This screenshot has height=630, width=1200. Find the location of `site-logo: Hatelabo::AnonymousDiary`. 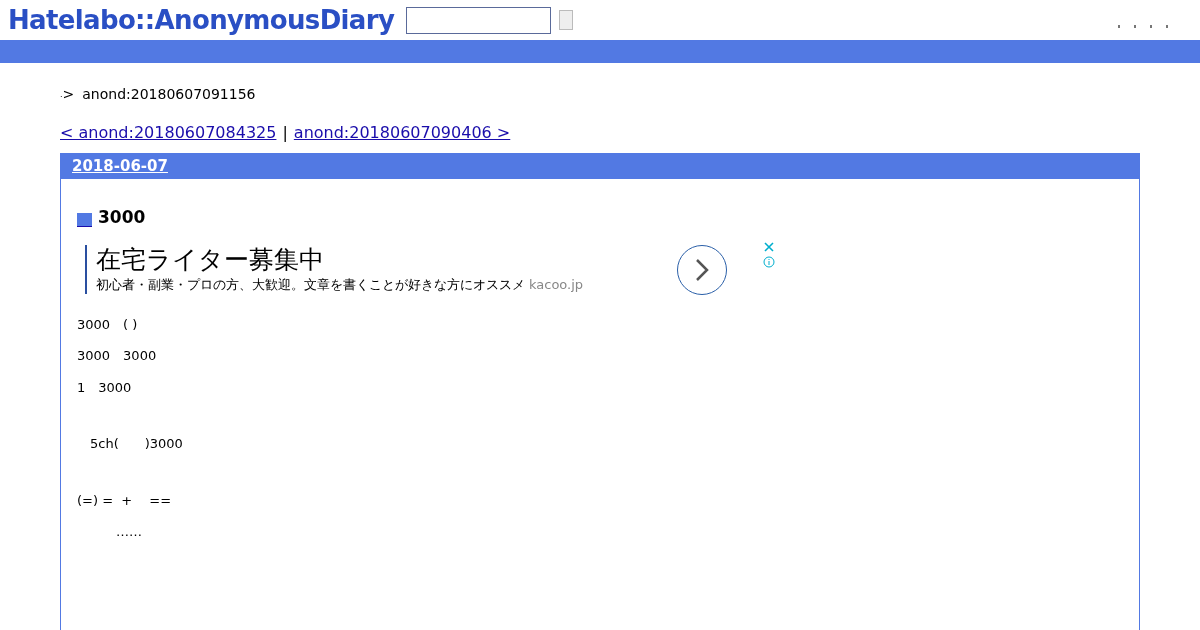

site-logo: Hatelabo::AnonymousDiary is located at coordinates (201, 20).